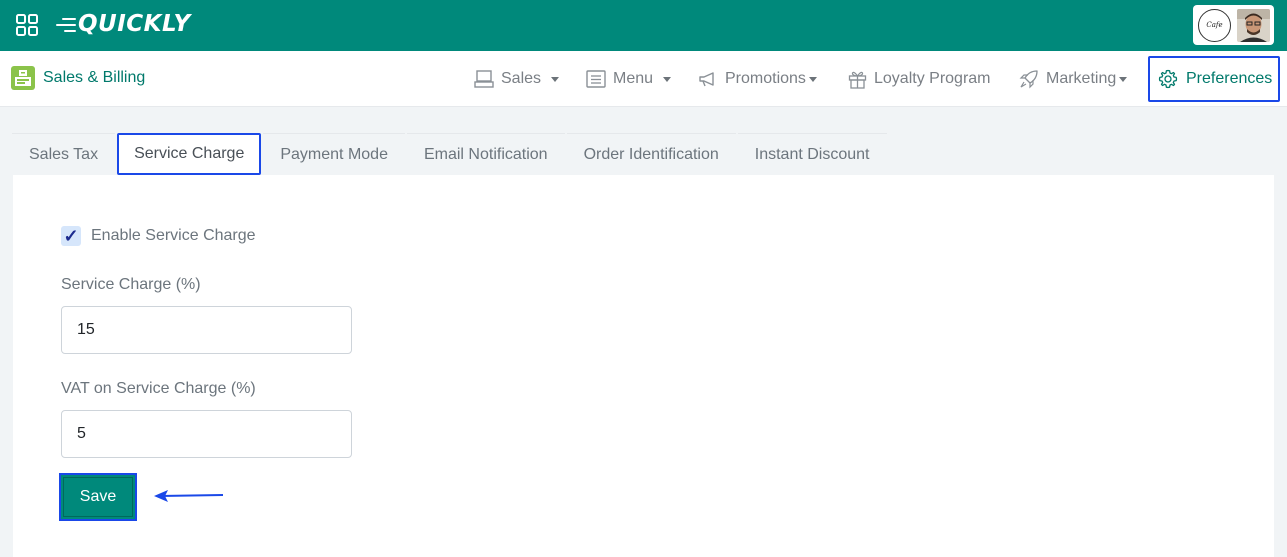 The image size is (1287, 557). I want to click on nav-loyalty-program-label: Loyalty Program, so click(932, 78).